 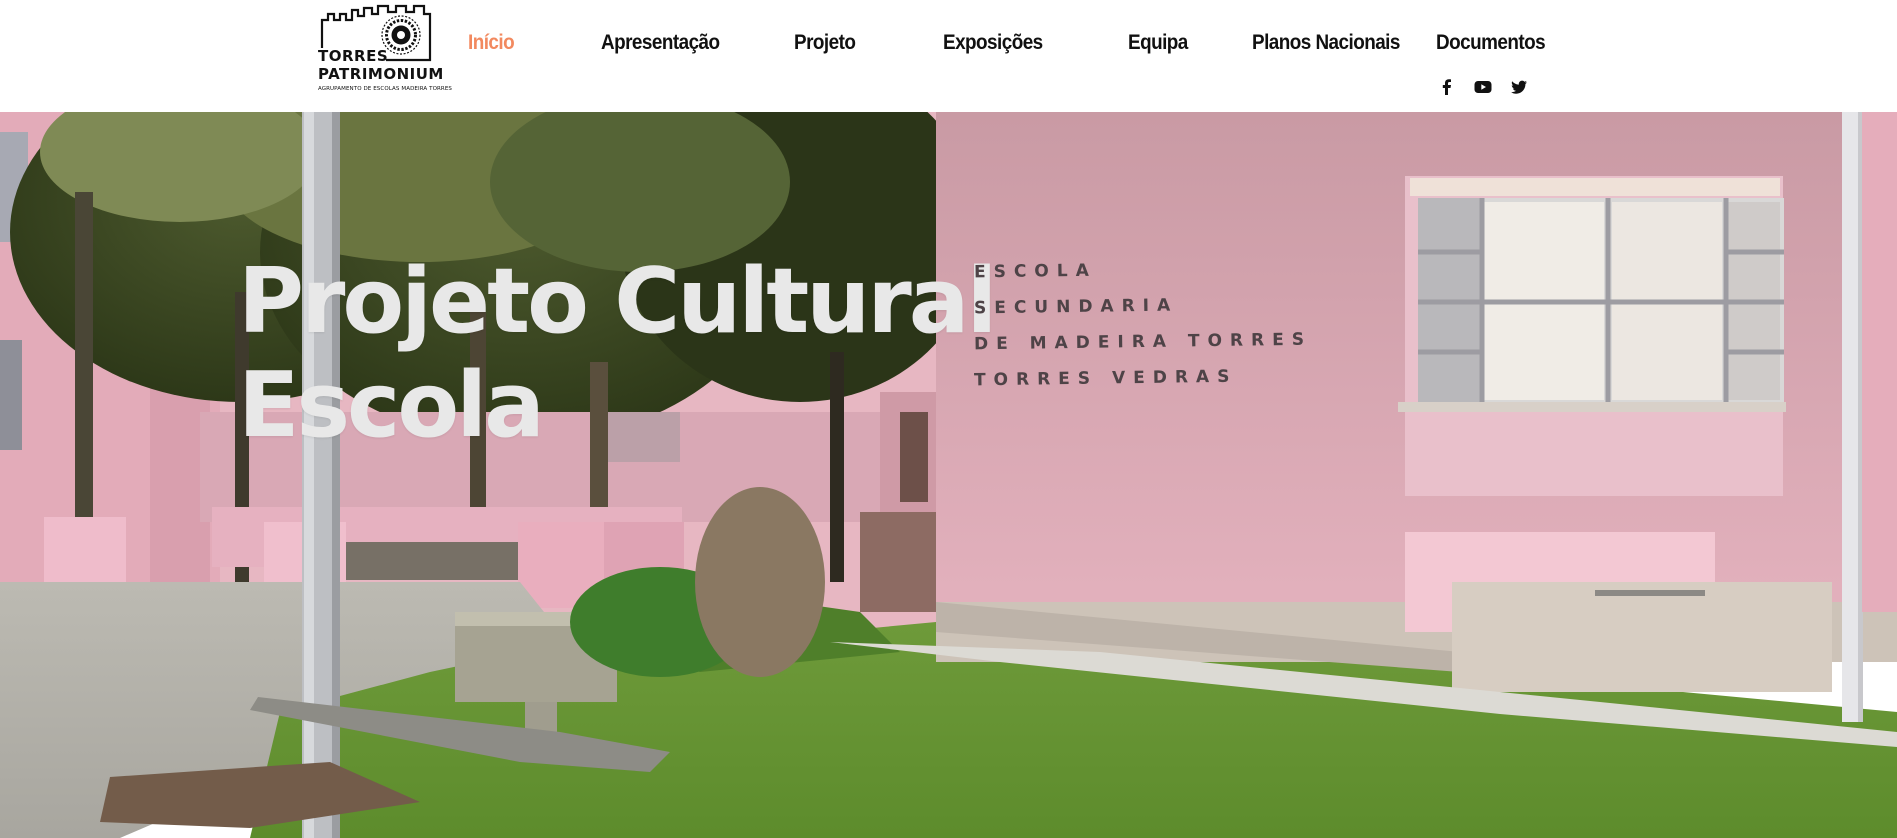 What do you see at coordinates (1519, 87) in the screenshot?
I see `twitter-icon` at bounding box center [1519, 87].